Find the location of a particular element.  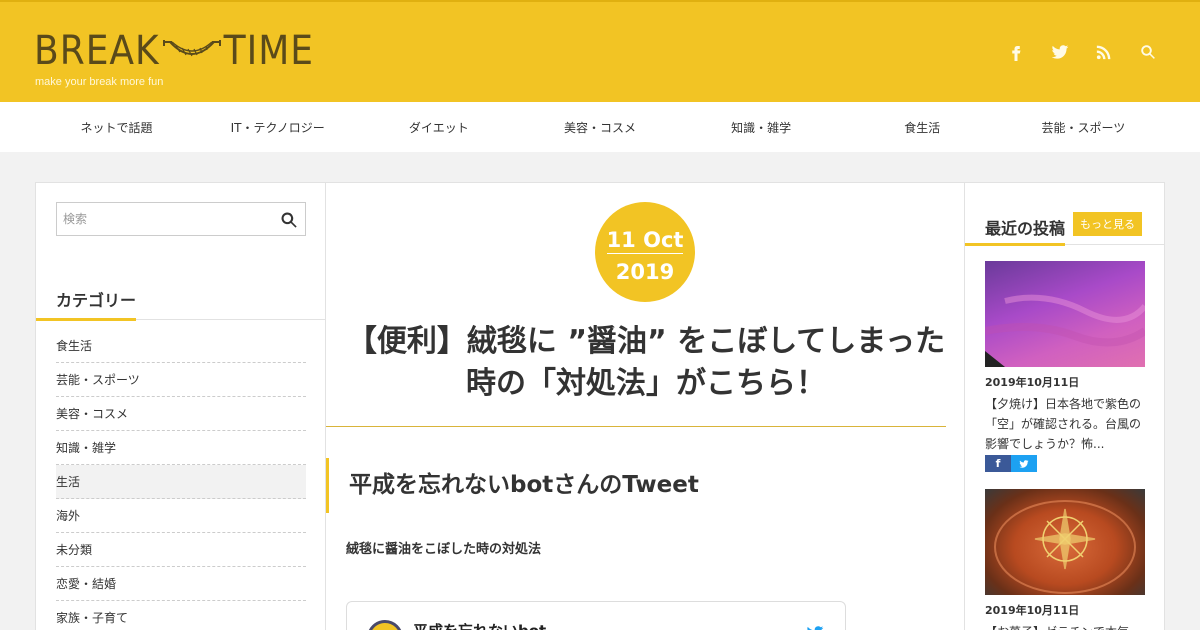

twitter-share-button is located at coordinates (1024, 463).